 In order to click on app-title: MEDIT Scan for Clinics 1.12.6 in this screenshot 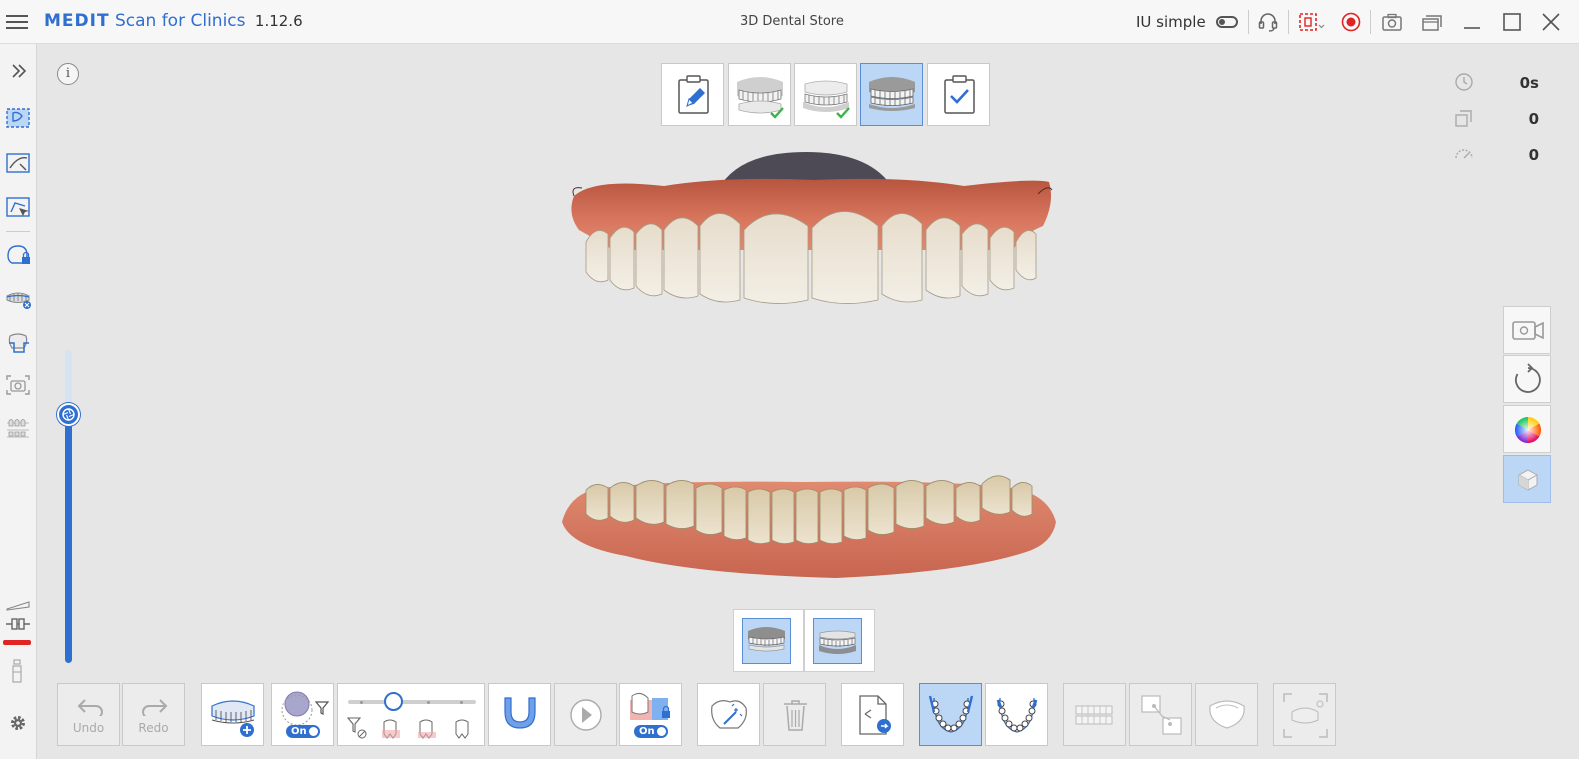, I will do `click(173, 21)`.